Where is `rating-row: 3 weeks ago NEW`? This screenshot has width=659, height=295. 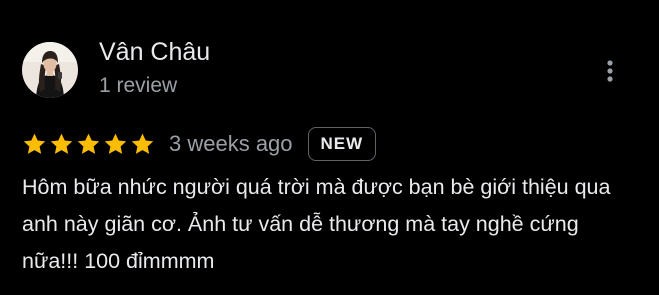 rating-row: 3 weeks ago NEW is located at coordinates (199, 144).